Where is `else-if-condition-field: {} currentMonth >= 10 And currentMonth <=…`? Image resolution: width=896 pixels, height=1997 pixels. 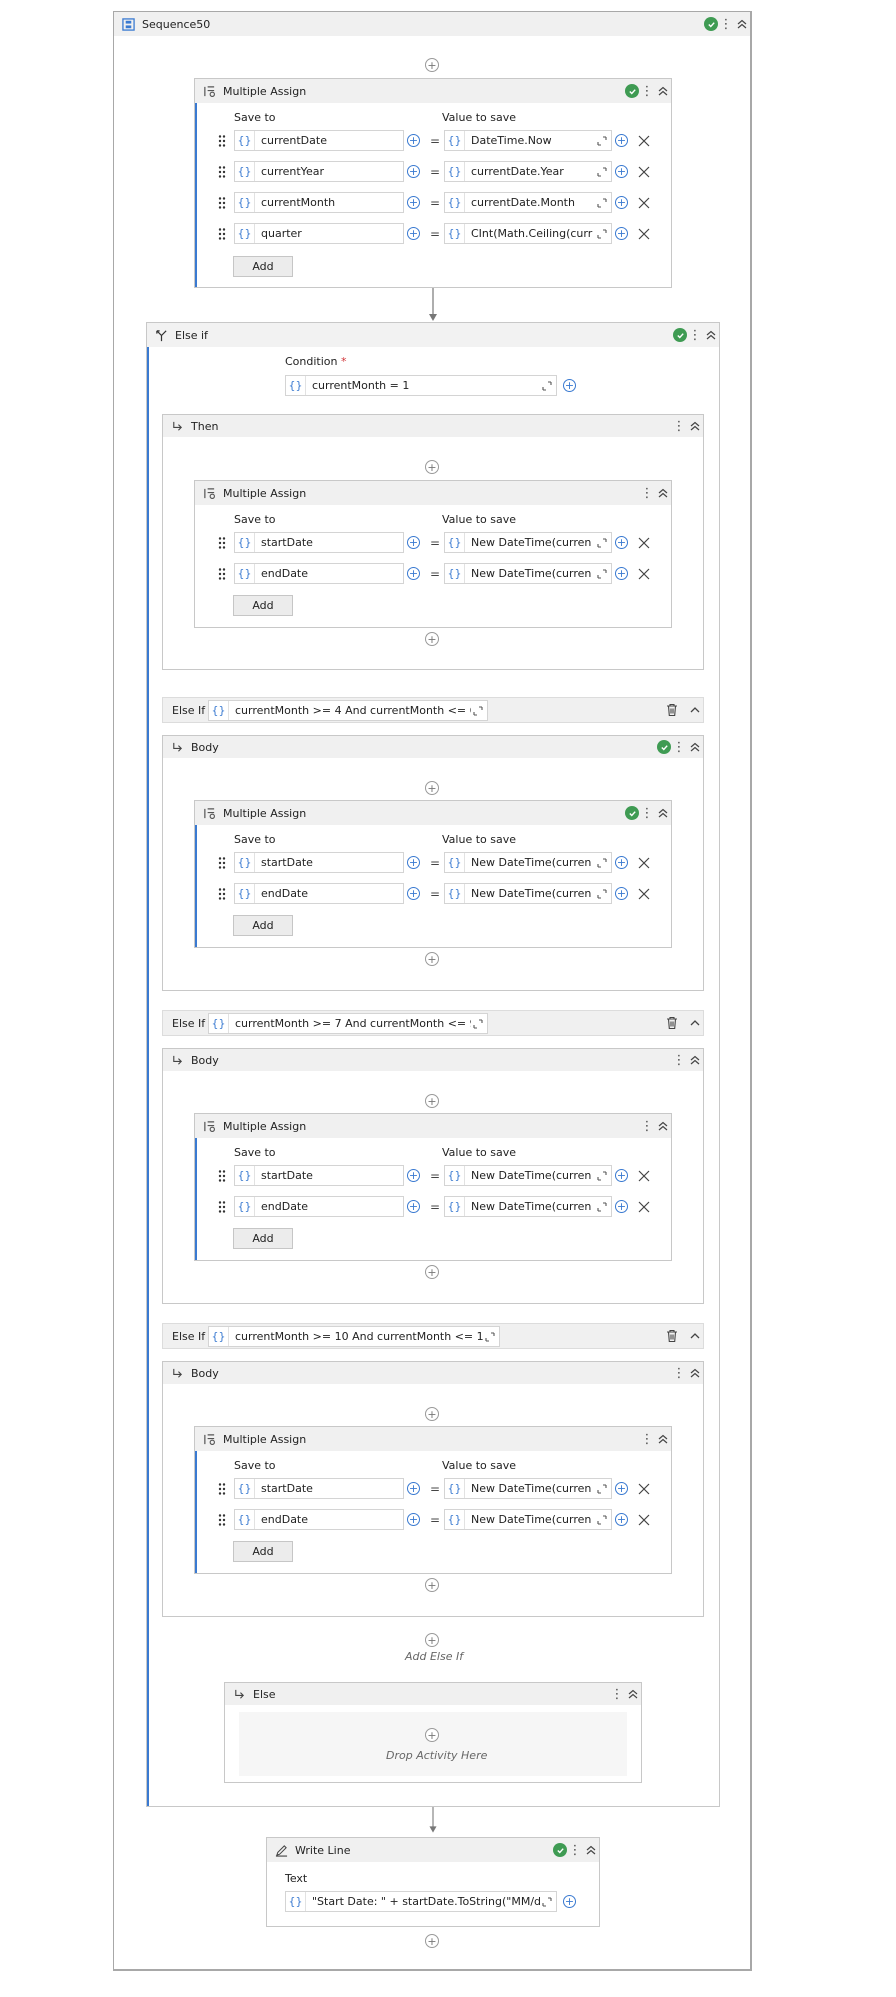 else-if-condition-field: {} currentMonth >= 10 And currentMonth <=… is located at coordinates (354, 1336).